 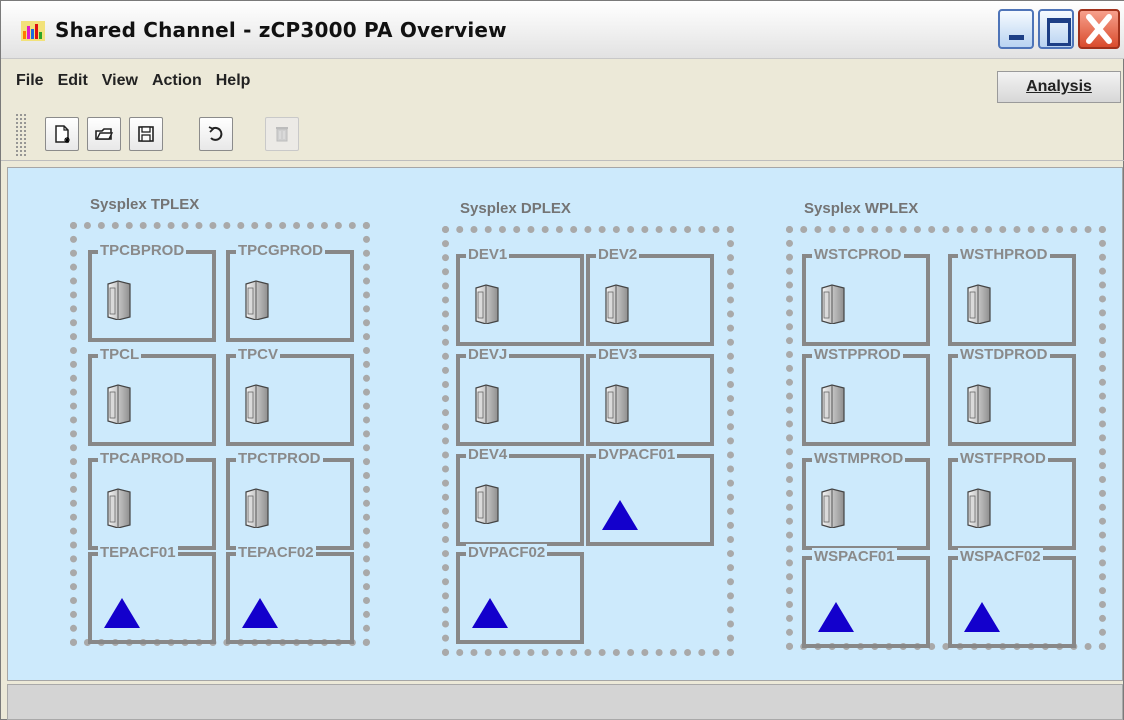 I want to click on lpar-name: WSTCPROD, so click(x=858, y=254).